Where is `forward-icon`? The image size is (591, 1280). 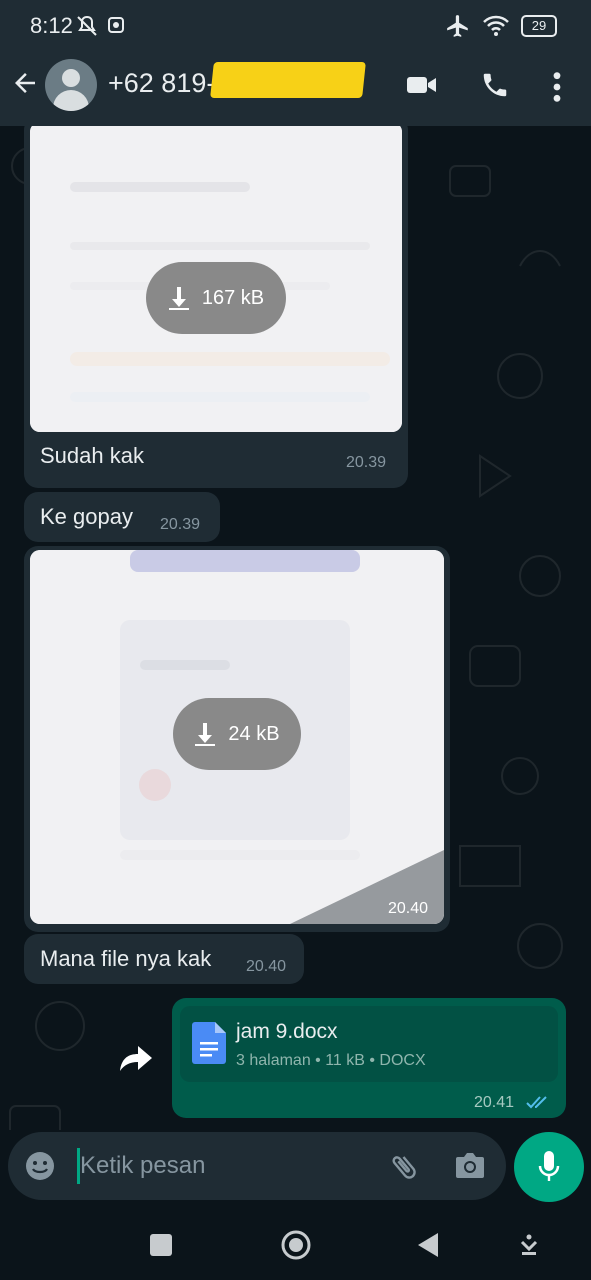
forward-icon is located at coordinates (136, 1059).